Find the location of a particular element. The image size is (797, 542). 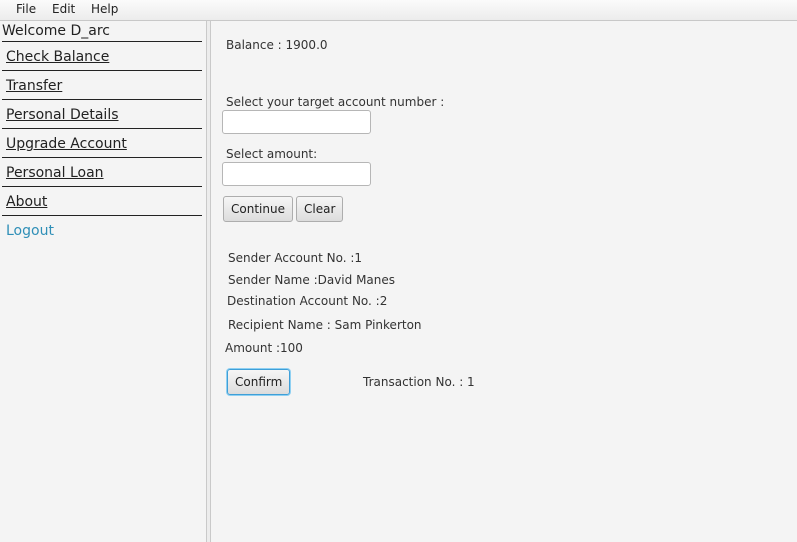

destination-account-label: Destination Account No. :2 is located at coordinates (307, 301).